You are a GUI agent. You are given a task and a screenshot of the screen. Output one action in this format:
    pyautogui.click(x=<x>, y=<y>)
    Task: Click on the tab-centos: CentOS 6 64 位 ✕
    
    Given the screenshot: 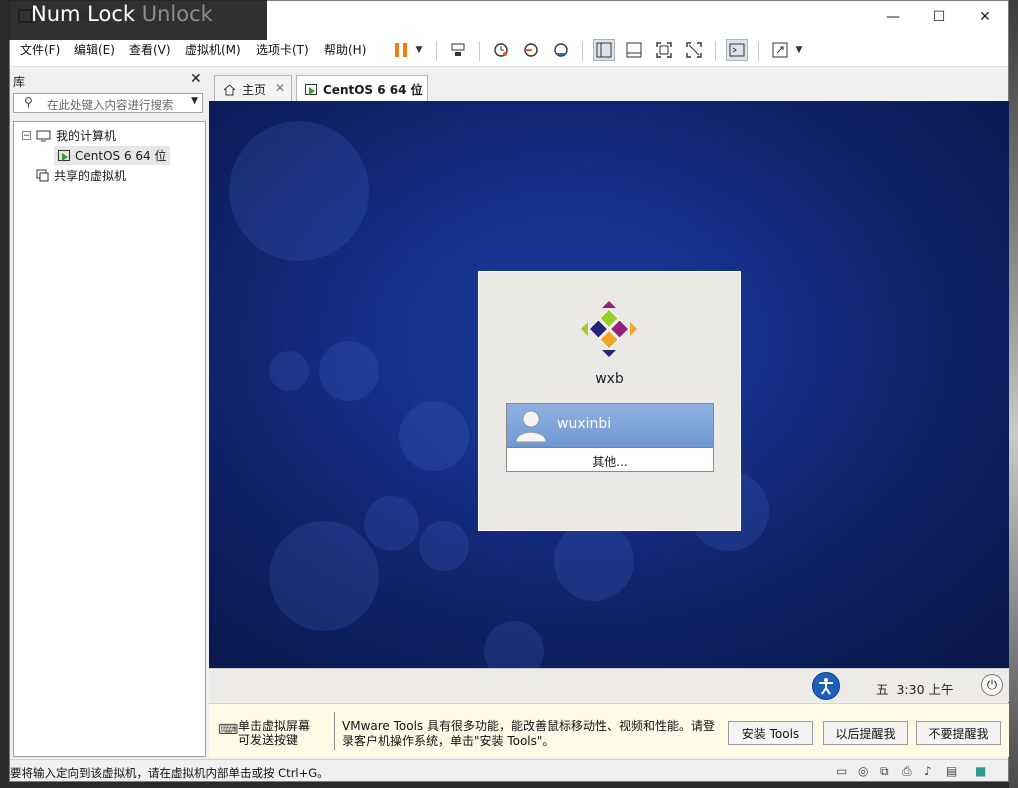 What is the action you would take?
    pyautogui.click(x=362, y=89)
    